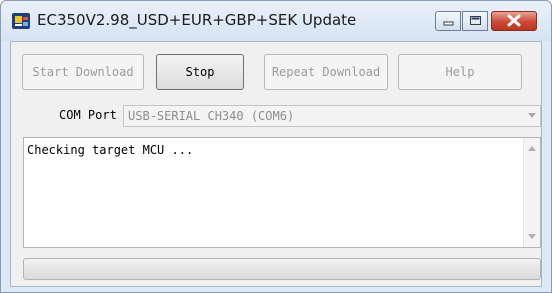 Image resolution: width=552 pixels, height=293 pixels. Describe the element at coordinates (332, 116) in the screenshot. I see `com-port-select: USB-SERIAL CH340 (COM6)` at that location.